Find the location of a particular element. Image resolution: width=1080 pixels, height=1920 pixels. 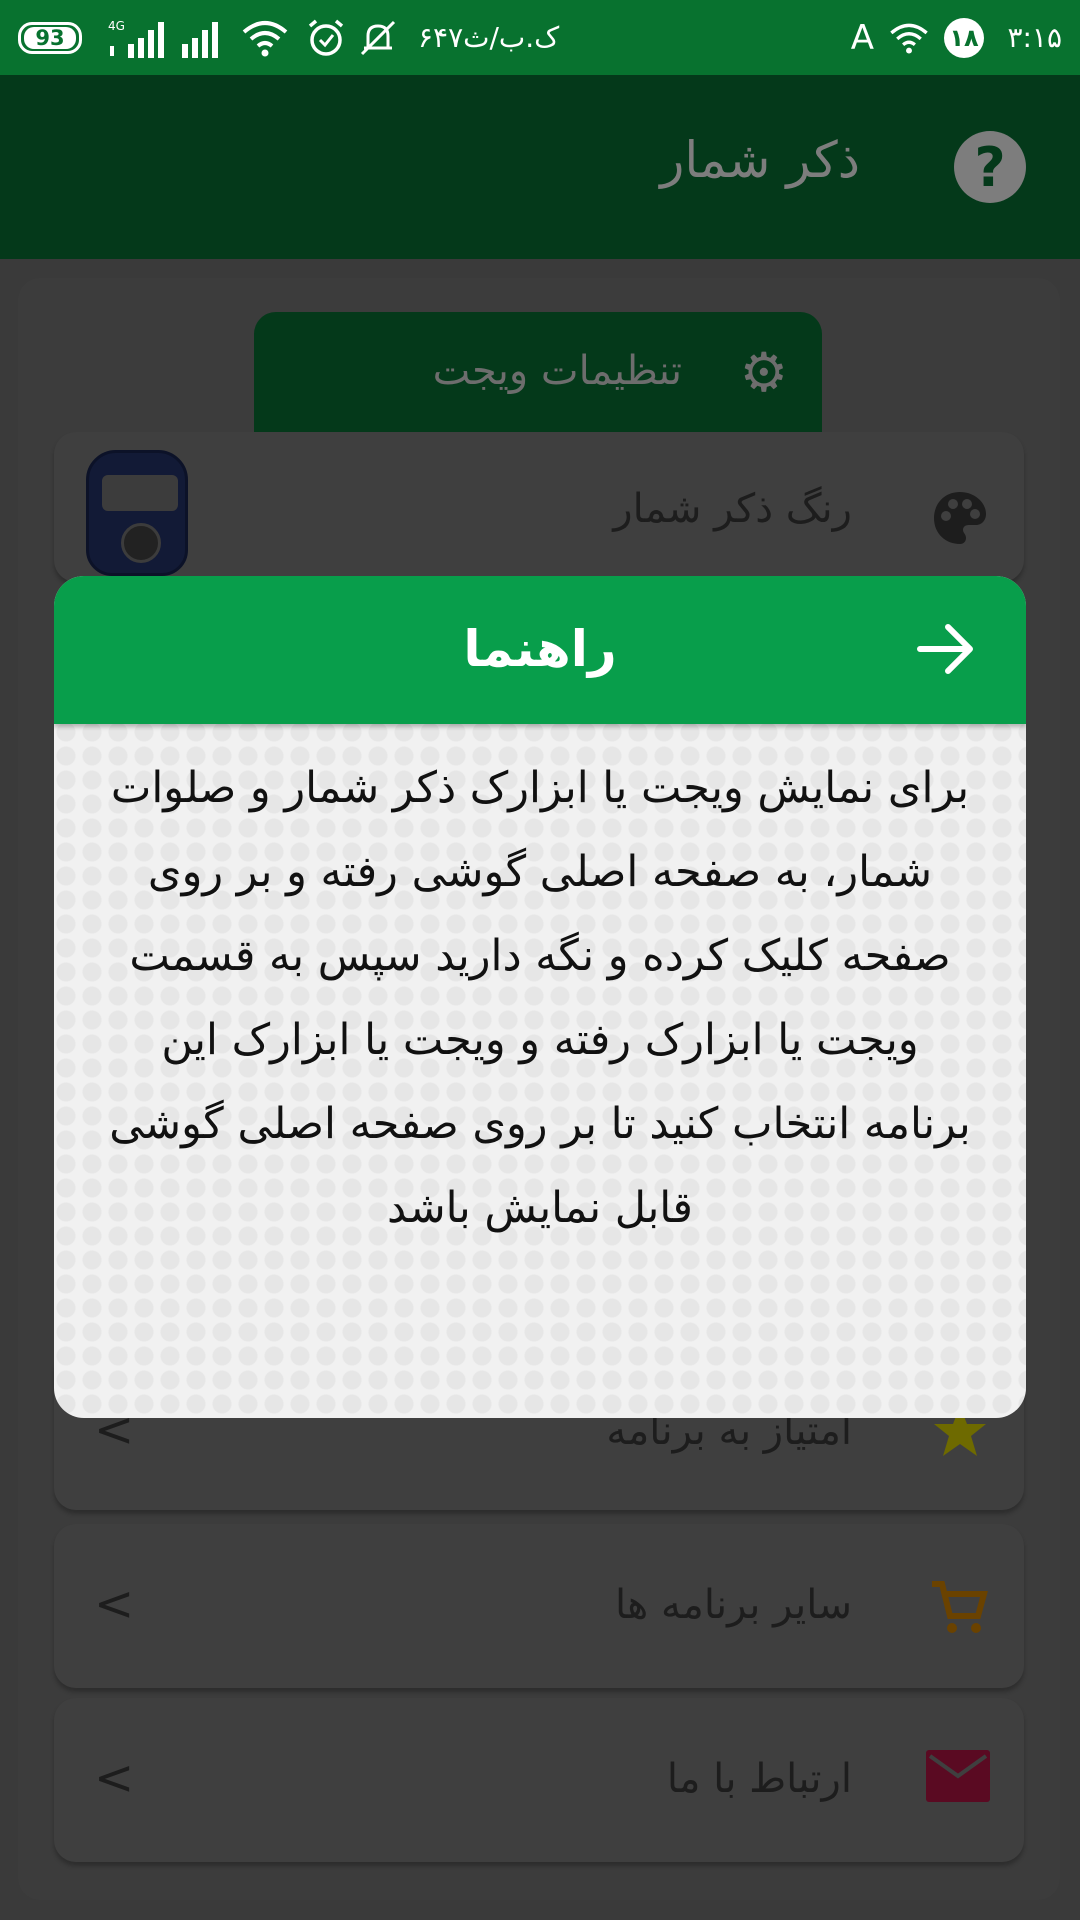

counter-color-label: رنگ ذکر شمار is located at coordinates (732, 509).